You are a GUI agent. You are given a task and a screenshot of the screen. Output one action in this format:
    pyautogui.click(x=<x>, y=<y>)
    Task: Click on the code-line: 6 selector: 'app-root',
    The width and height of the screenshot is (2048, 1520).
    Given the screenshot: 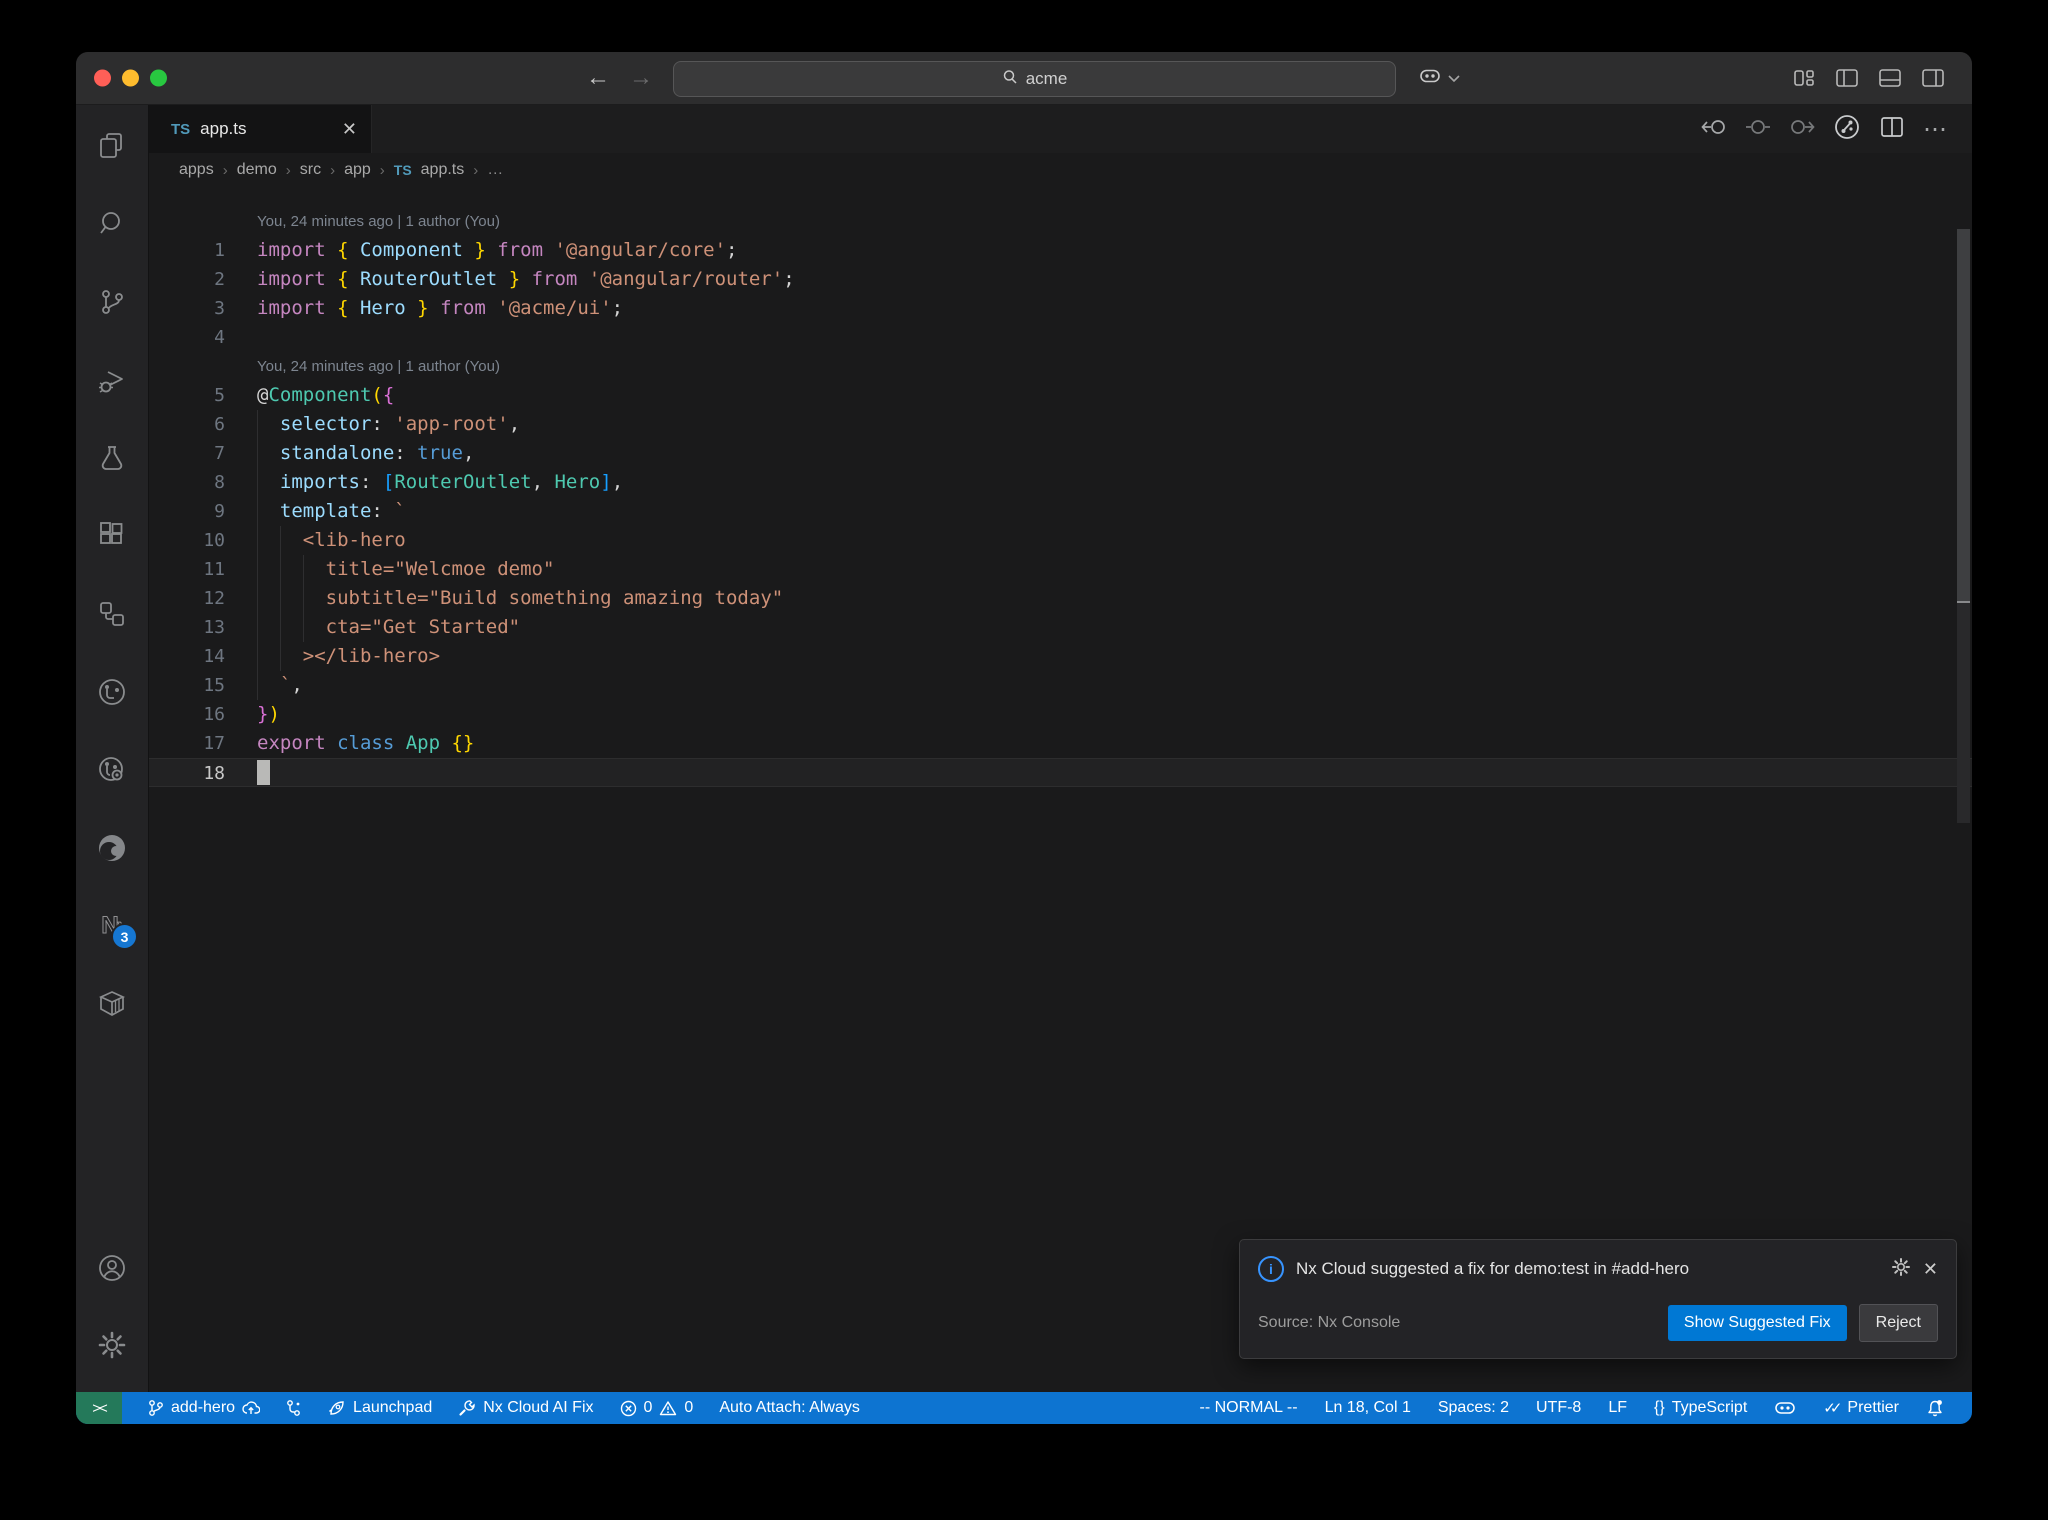 What is the action you would take?
    pyautogui.click(x=1060, y=424)
    